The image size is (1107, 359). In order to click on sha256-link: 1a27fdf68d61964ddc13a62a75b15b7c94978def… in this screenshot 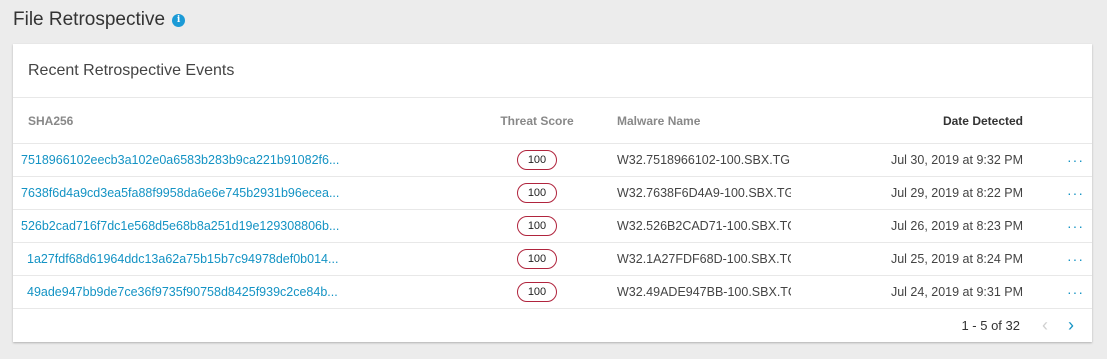, I will do `click(182, 259)`.